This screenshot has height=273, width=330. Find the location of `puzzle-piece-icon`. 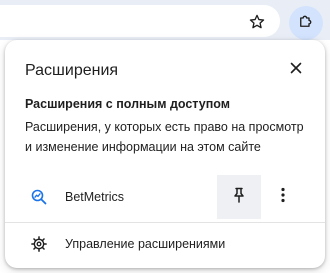

puzzle-piece-icon is located at coordinates (306, 23).